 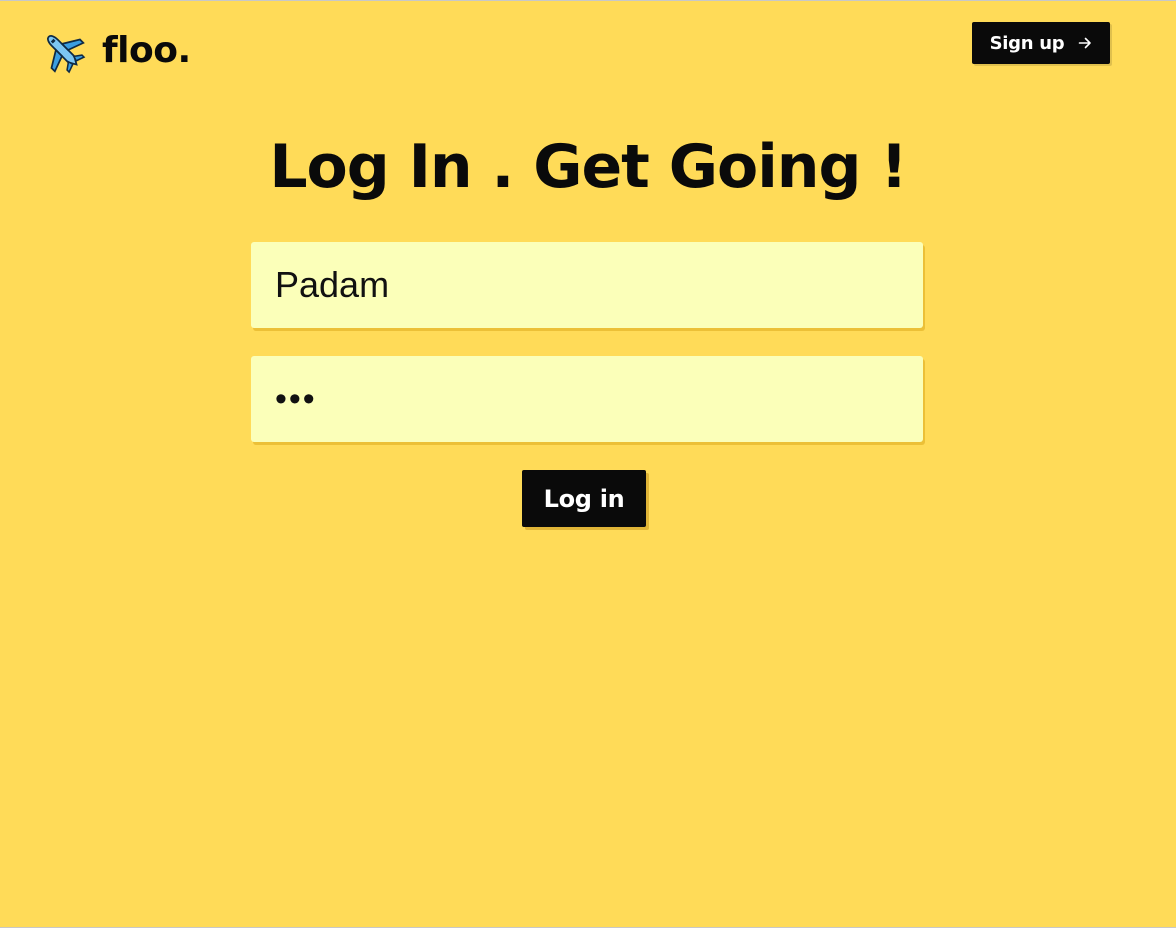 What do you see at coordinates (1085, 43) in the screenshot?
I see `arrow-right-icon` at bounding box center [1085, 43].